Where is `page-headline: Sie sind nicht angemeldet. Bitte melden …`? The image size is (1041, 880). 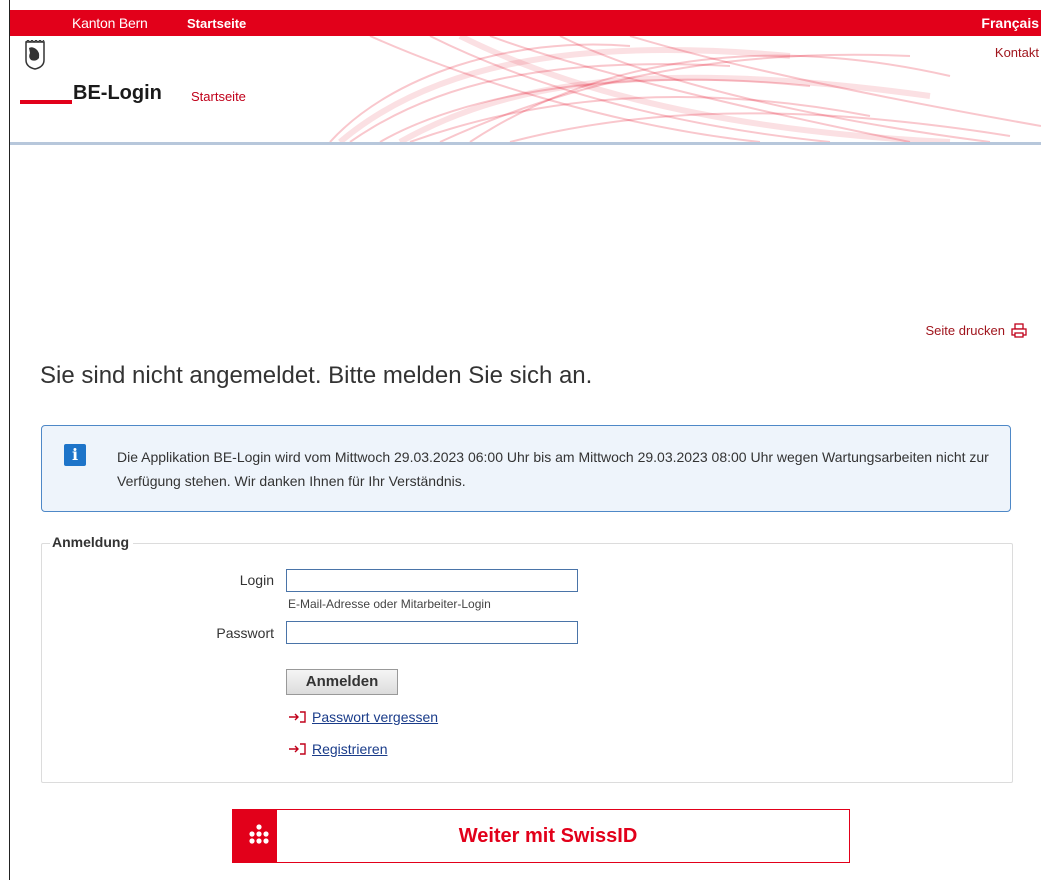 page-headline: Sie sind nicht angemeldet. Bitte melden … is located at coordinates (316, 375).